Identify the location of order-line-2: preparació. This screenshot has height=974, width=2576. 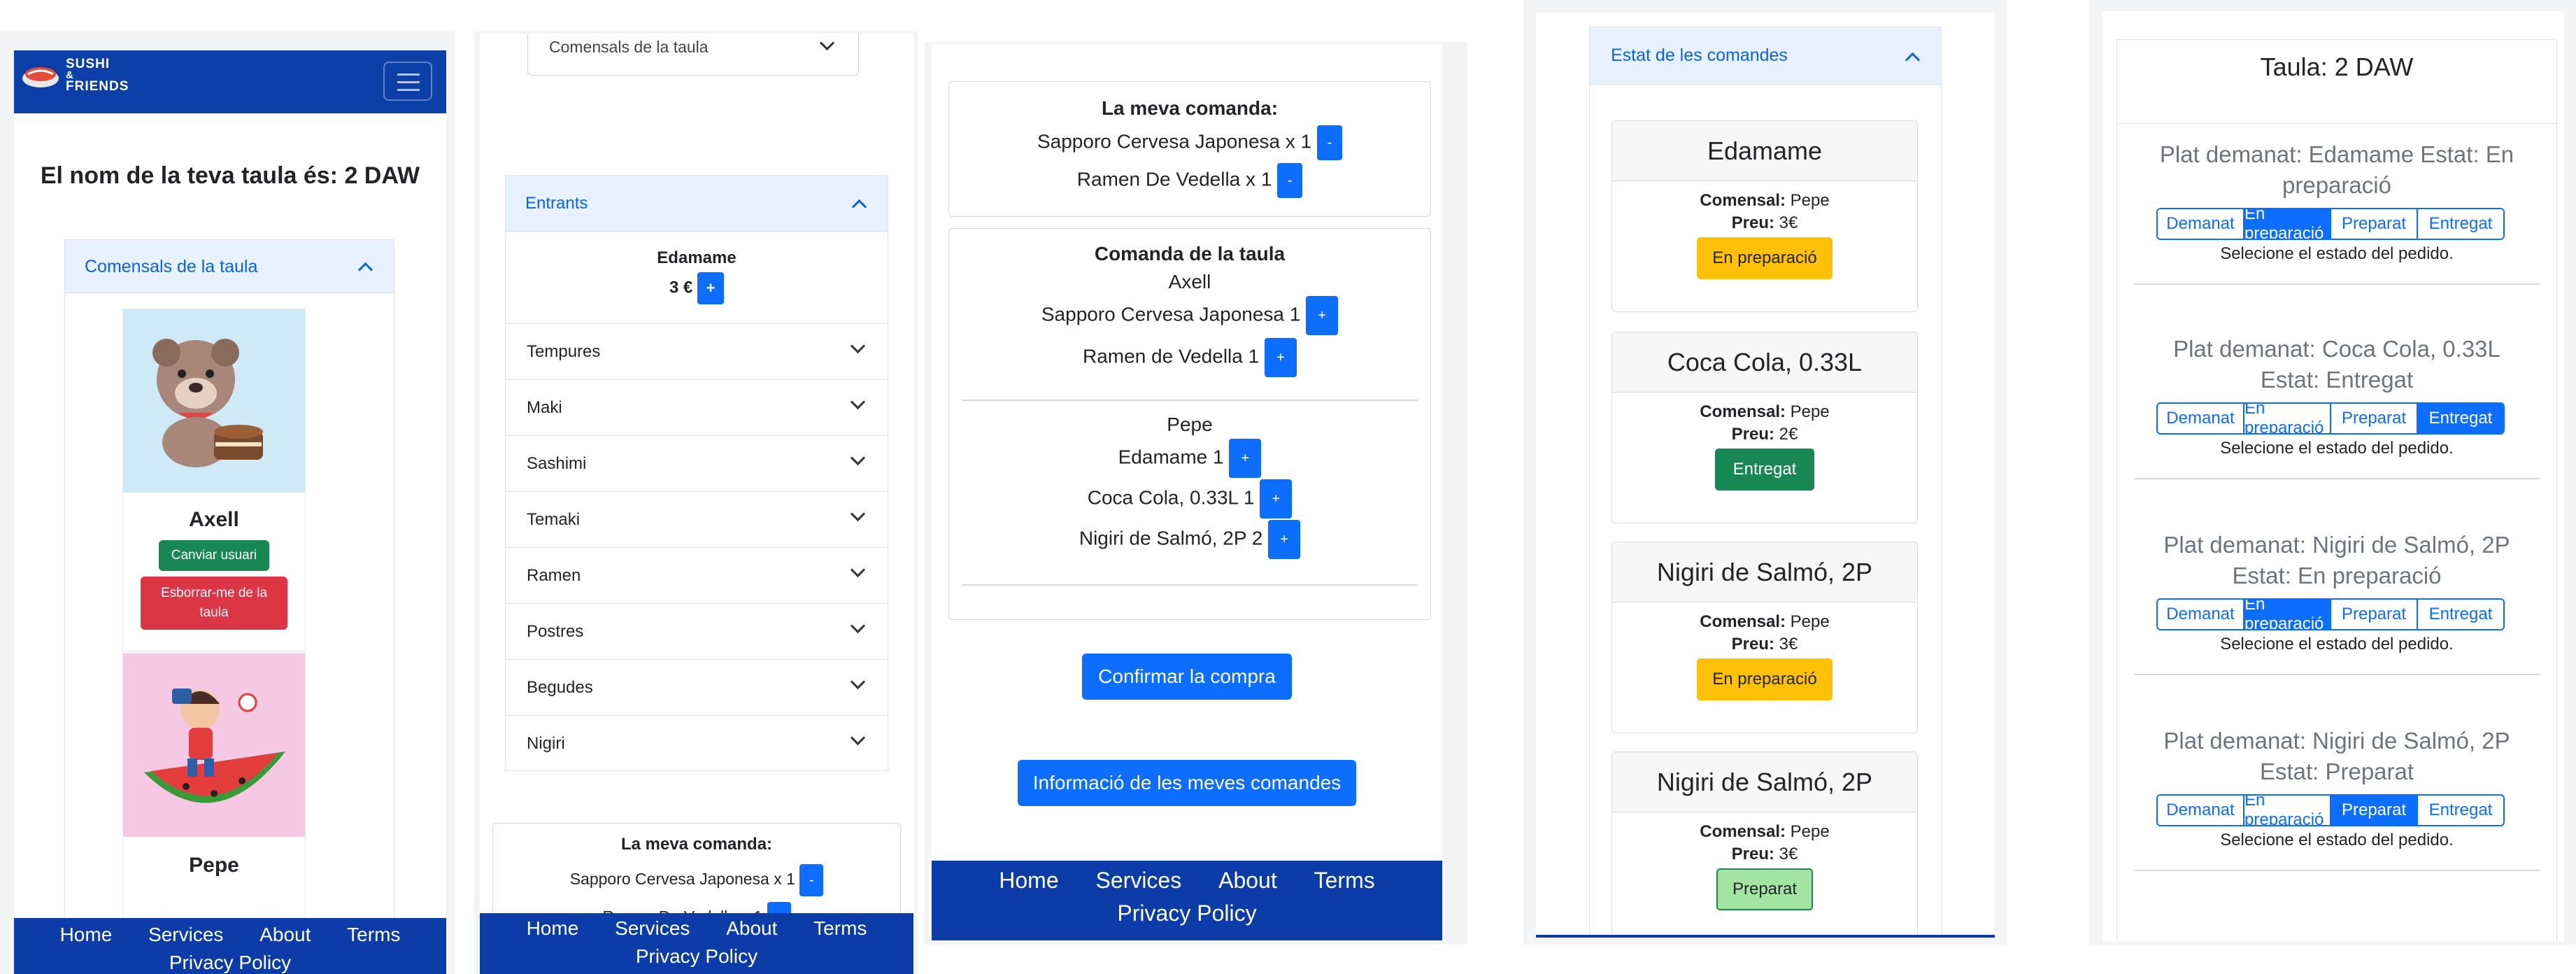
(2336, 185).